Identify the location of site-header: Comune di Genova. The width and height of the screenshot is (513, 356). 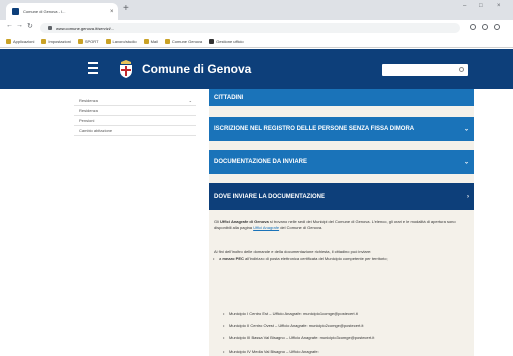
(256, 69).